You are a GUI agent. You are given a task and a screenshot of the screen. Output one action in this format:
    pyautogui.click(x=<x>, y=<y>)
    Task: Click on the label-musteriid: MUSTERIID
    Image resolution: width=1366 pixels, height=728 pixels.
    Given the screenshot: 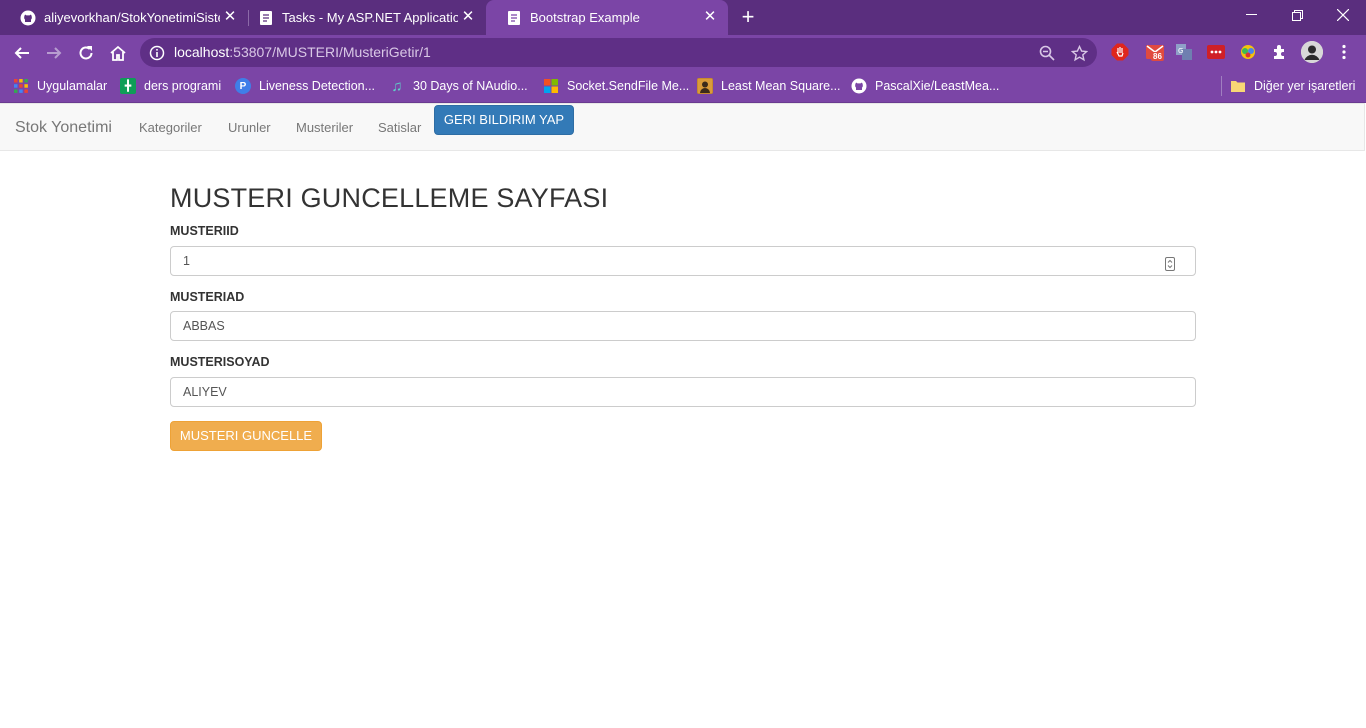 What is the action you would take?
    pyautogui.click(x=204, y=231)
    